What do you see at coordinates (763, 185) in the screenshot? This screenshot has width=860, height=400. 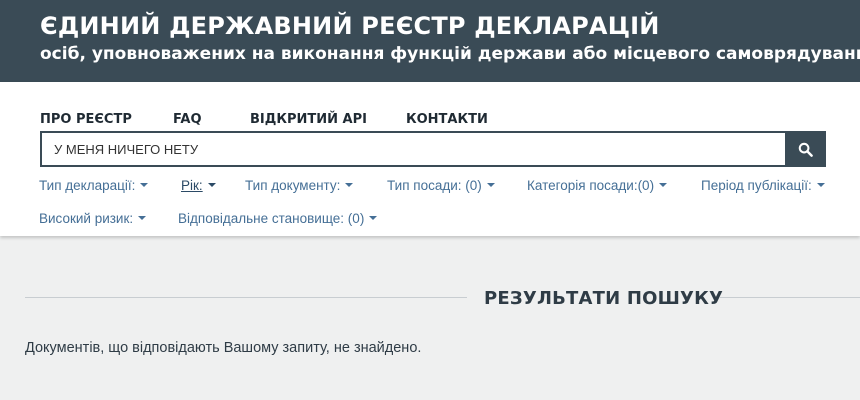 I see `filter-publication-period: Період публікації:` at bounding box center [763, 185].